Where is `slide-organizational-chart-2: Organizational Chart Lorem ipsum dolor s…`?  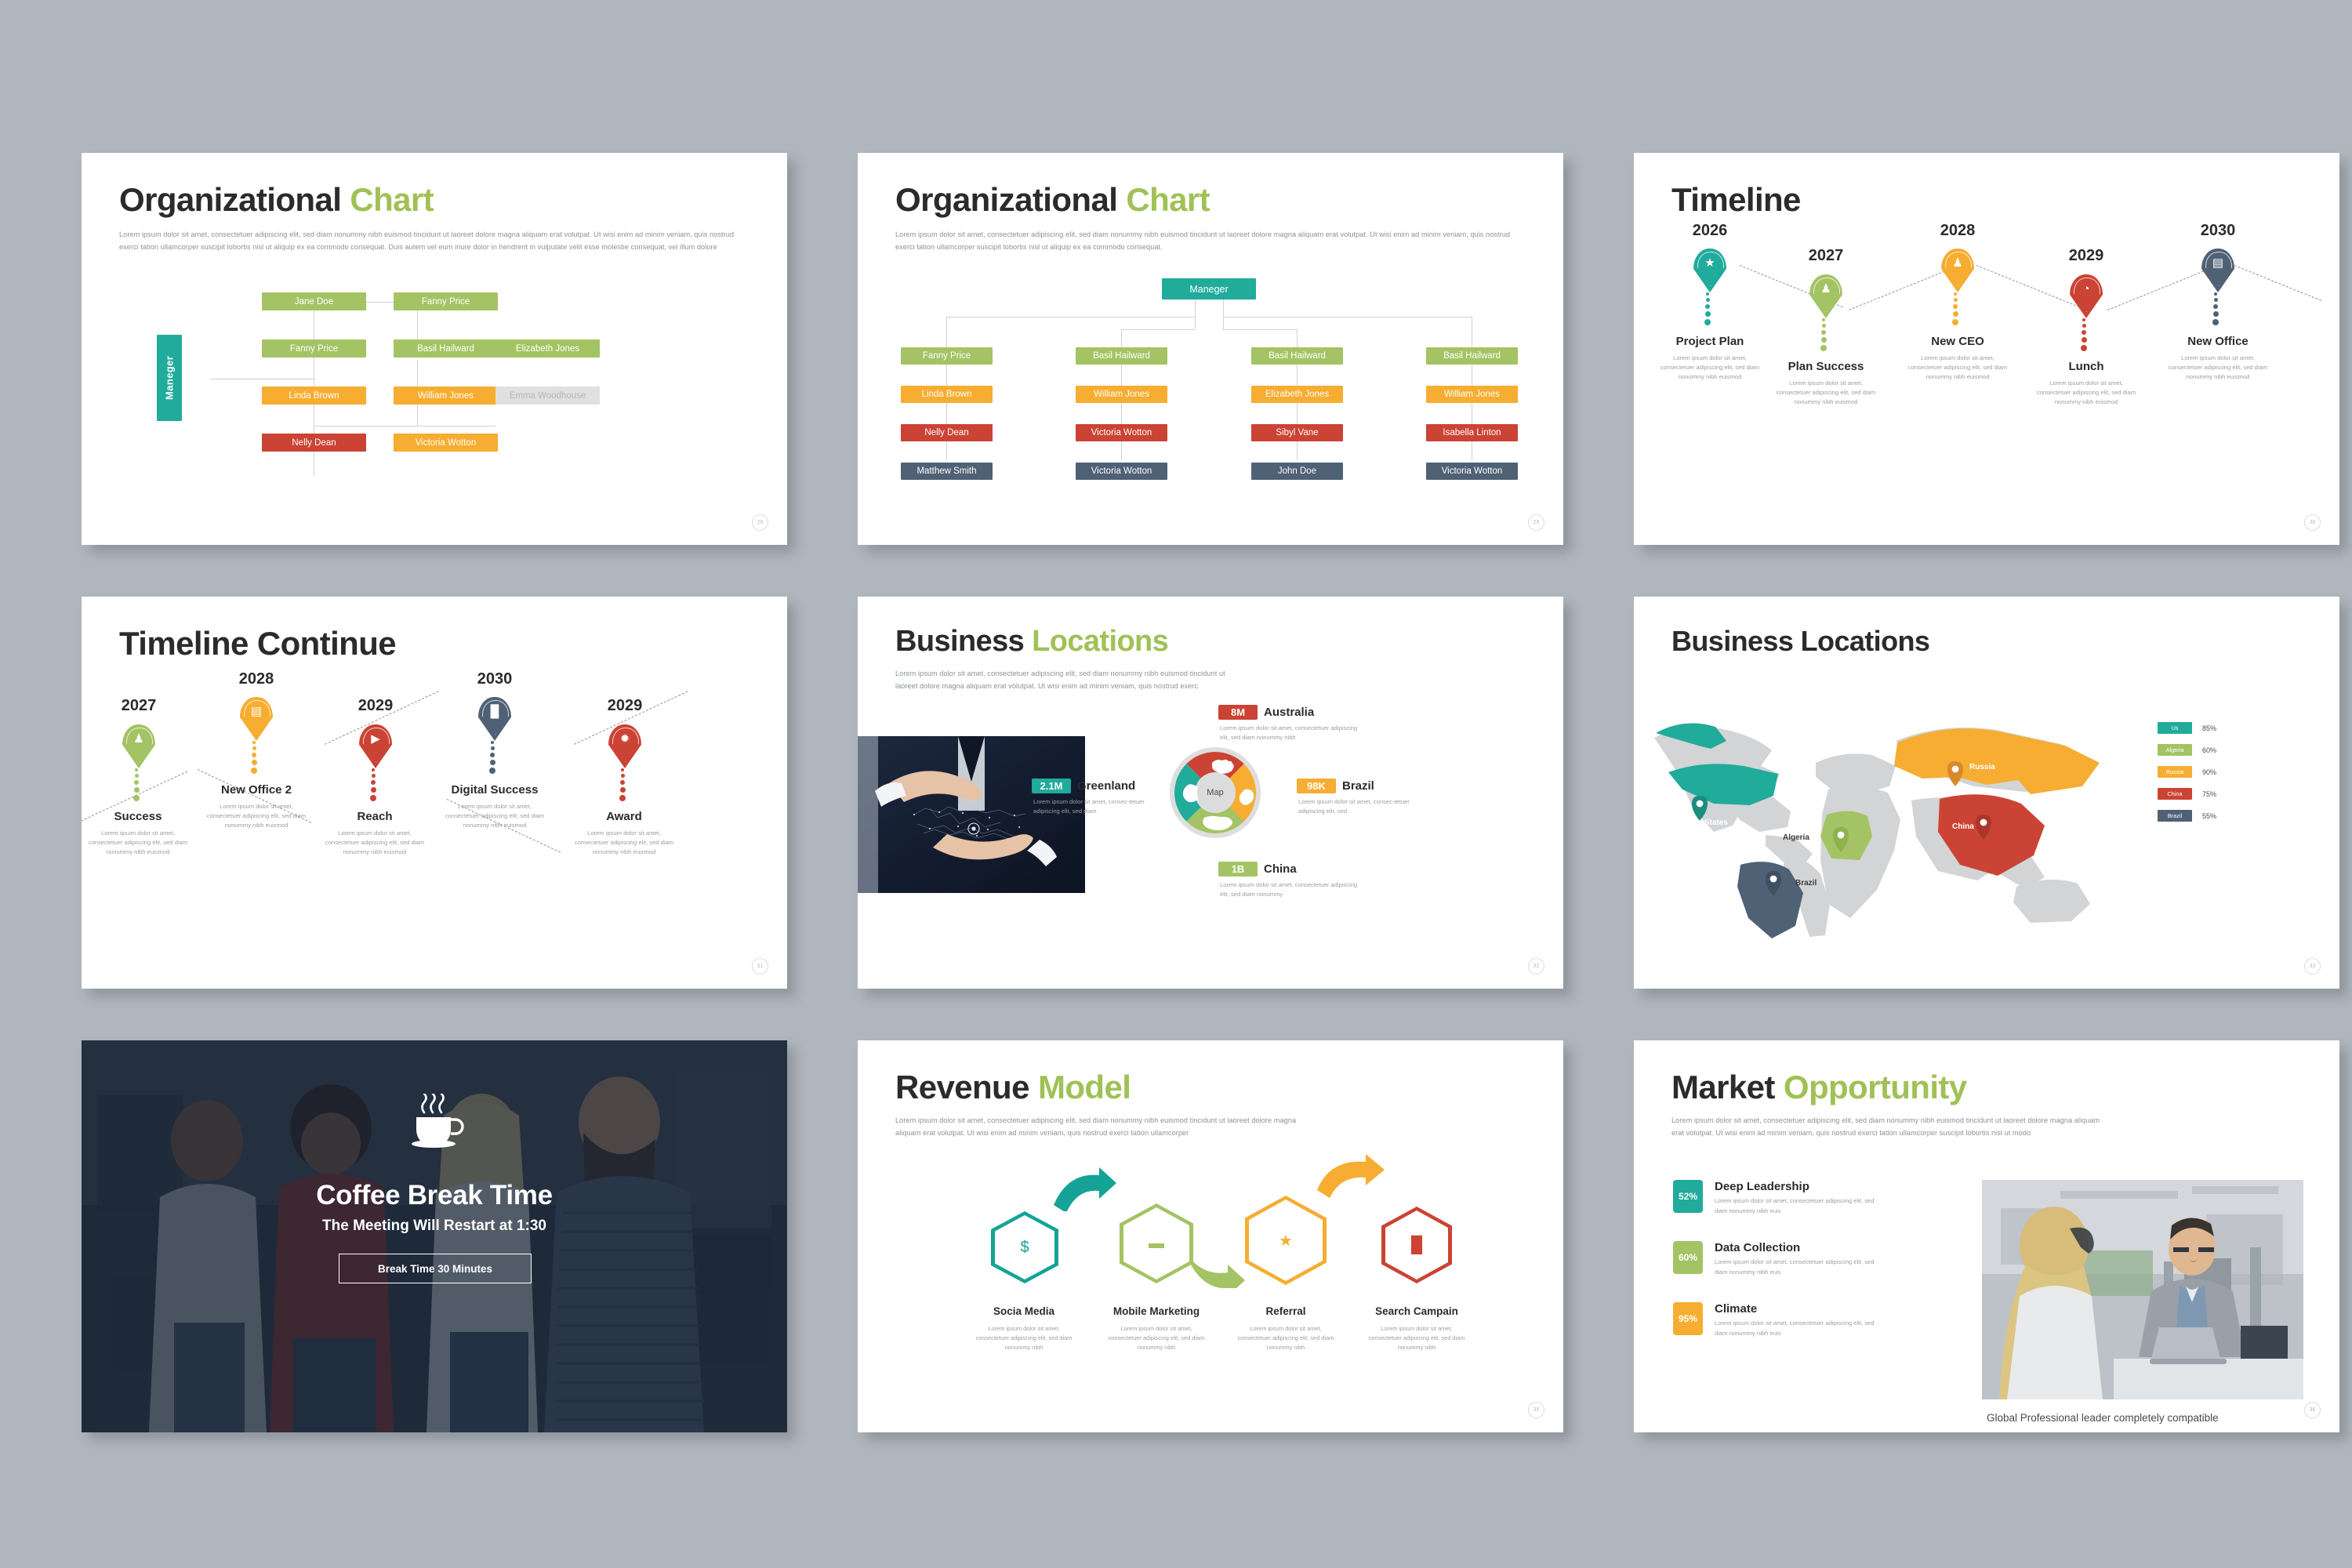
slide-organizational-chart-2: Organizational Chart Lorem ipsum dolor s… is located at coordinates (1210, 349).